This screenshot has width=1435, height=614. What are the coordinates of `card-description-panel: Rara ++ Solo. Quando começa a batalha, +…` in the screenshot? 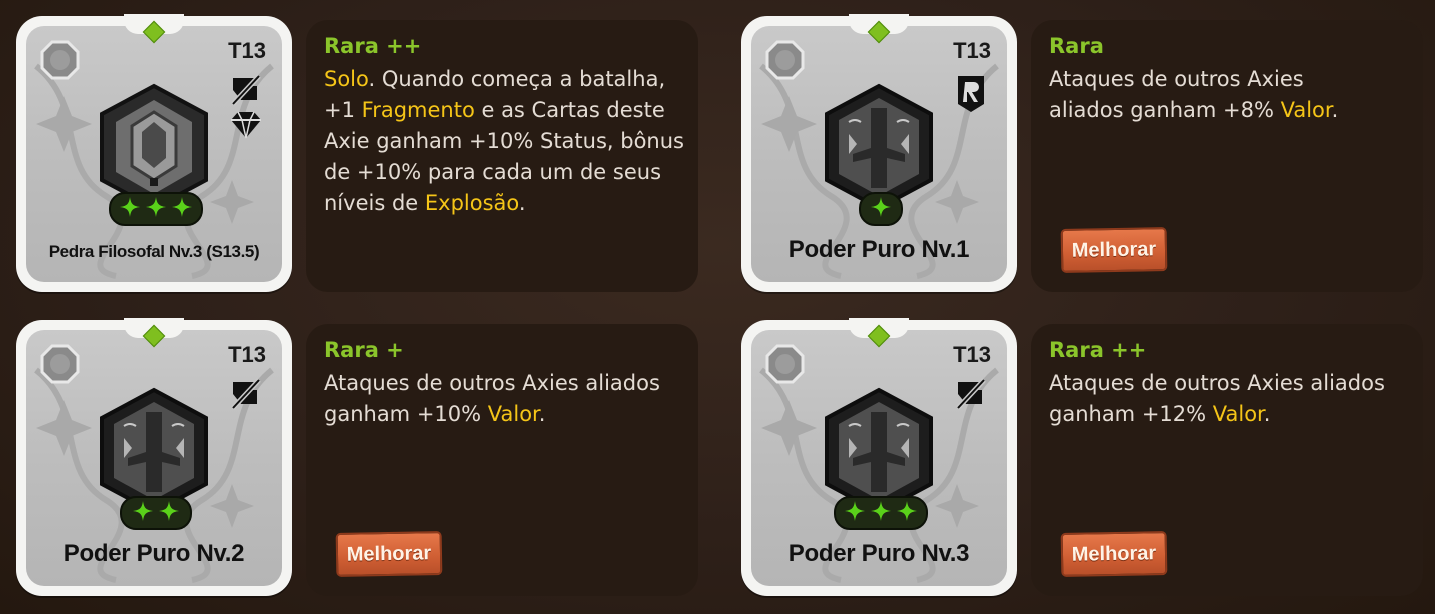 It's located at (502, 156).